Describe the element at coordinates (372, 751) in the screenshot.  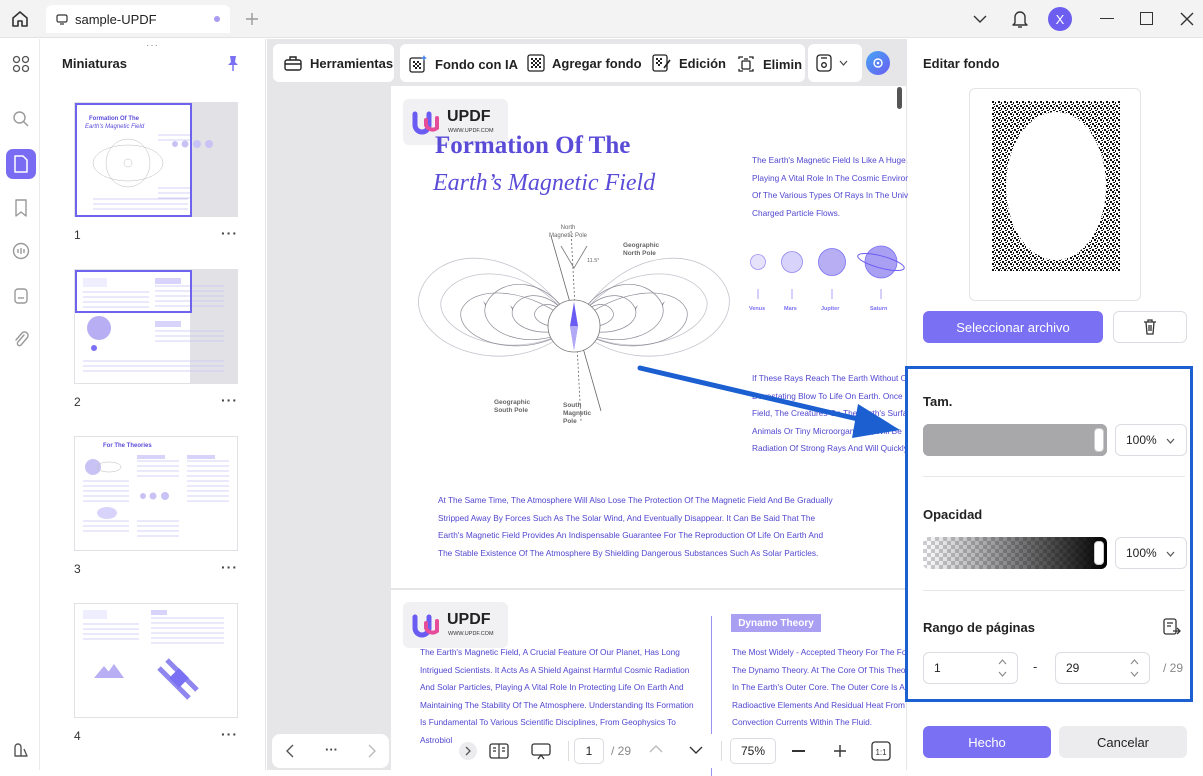
I see `chevron-right-icon` at that location.